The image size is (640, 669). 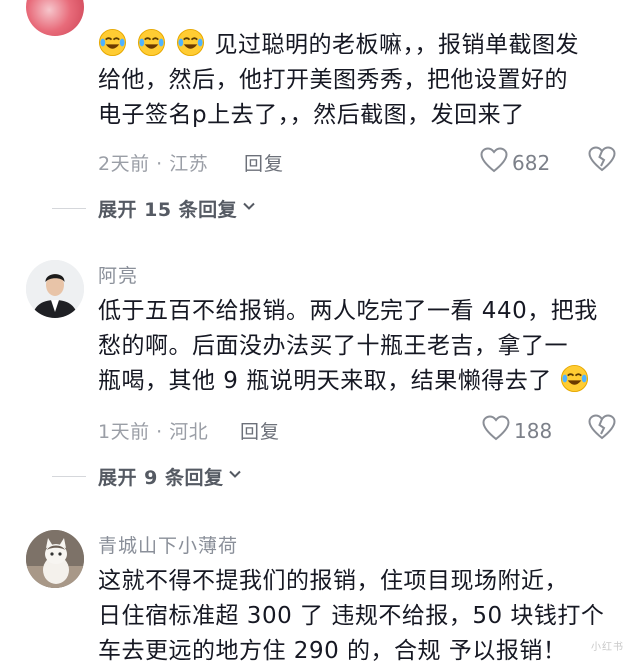 I want to click on watermark: 小红书, so click(x=607, y=647).